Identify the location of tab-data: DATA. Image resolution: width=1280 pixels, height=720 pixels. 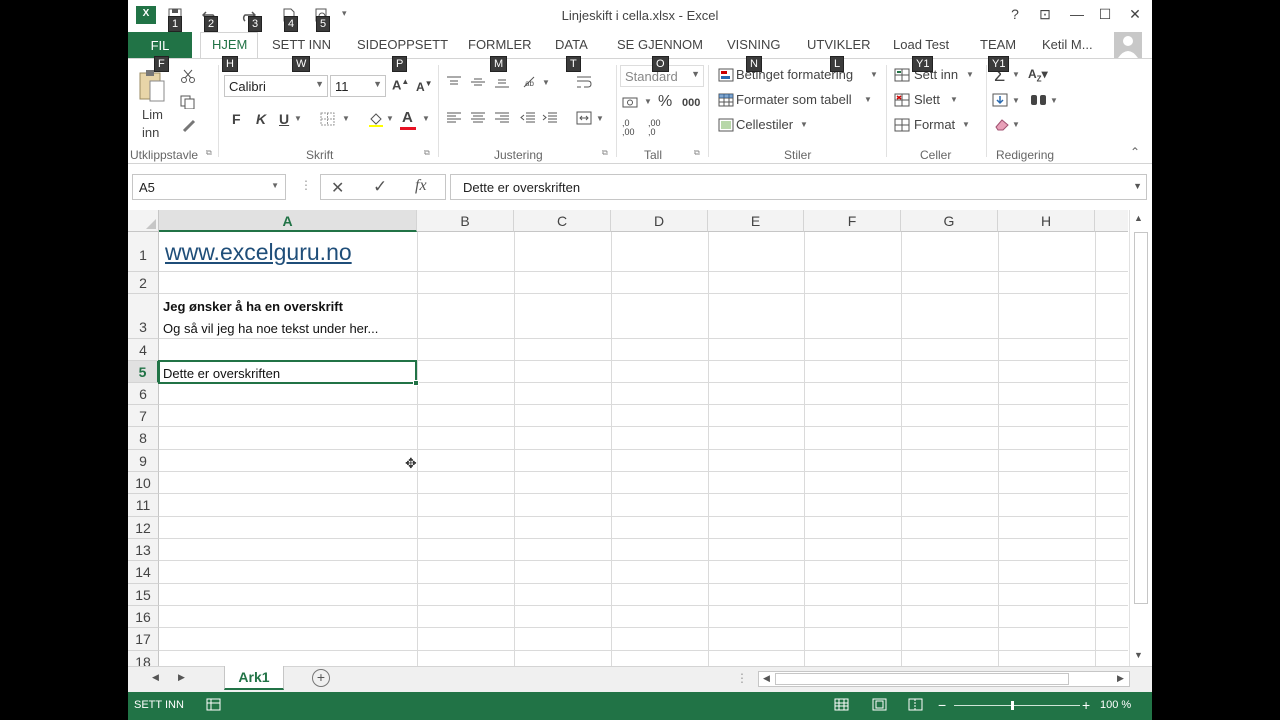
(571, 44).